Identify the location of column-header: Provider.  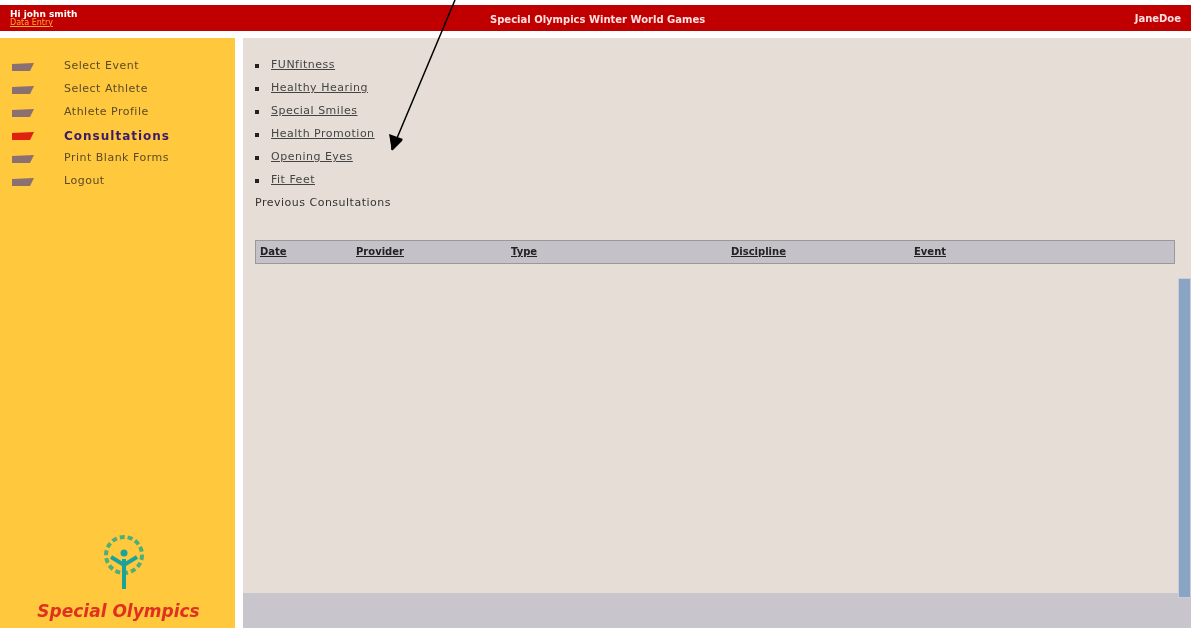
(433, 251).